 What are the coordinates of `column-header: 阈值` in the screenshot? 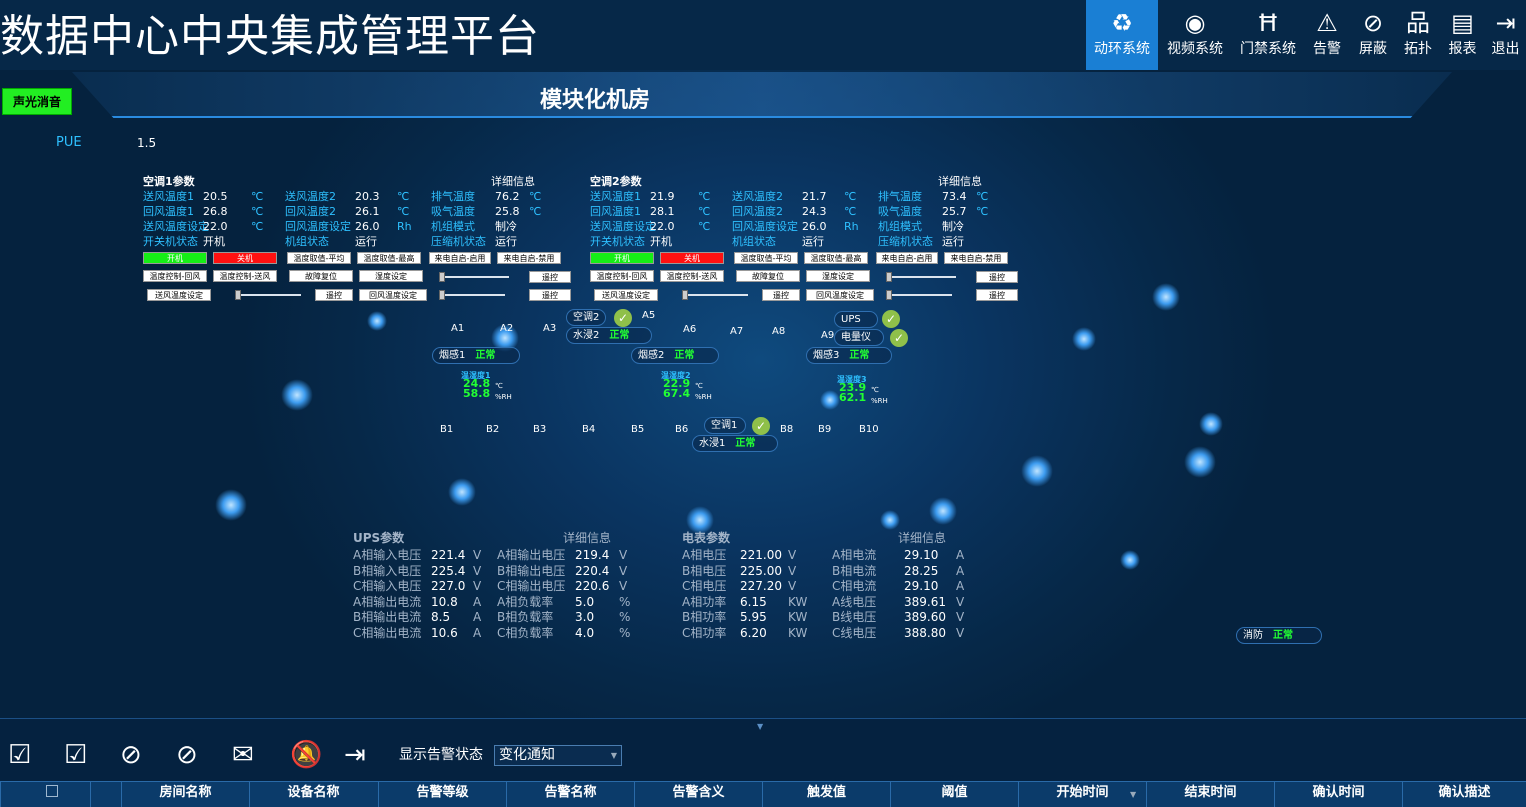 It's located at (954, 794).